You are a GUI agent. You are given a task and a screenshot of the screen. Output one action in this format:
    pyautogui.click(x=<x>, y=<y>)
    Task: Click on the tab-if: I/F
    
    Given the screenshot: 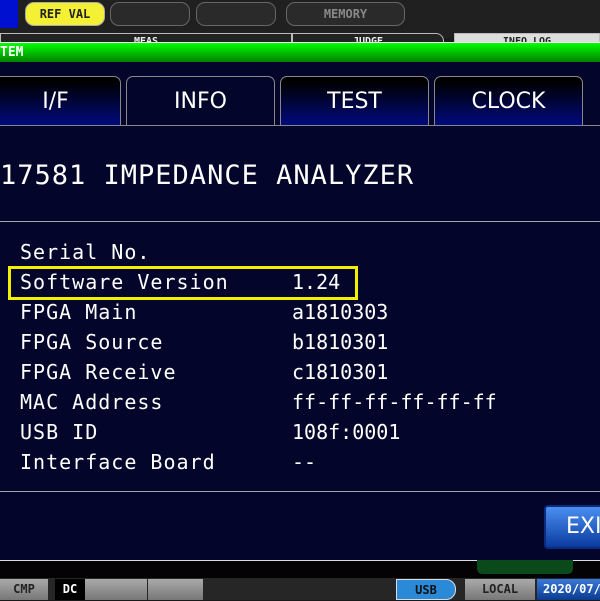 What is the action you would take?
    pyautogui.click(x=60, y=101)
    